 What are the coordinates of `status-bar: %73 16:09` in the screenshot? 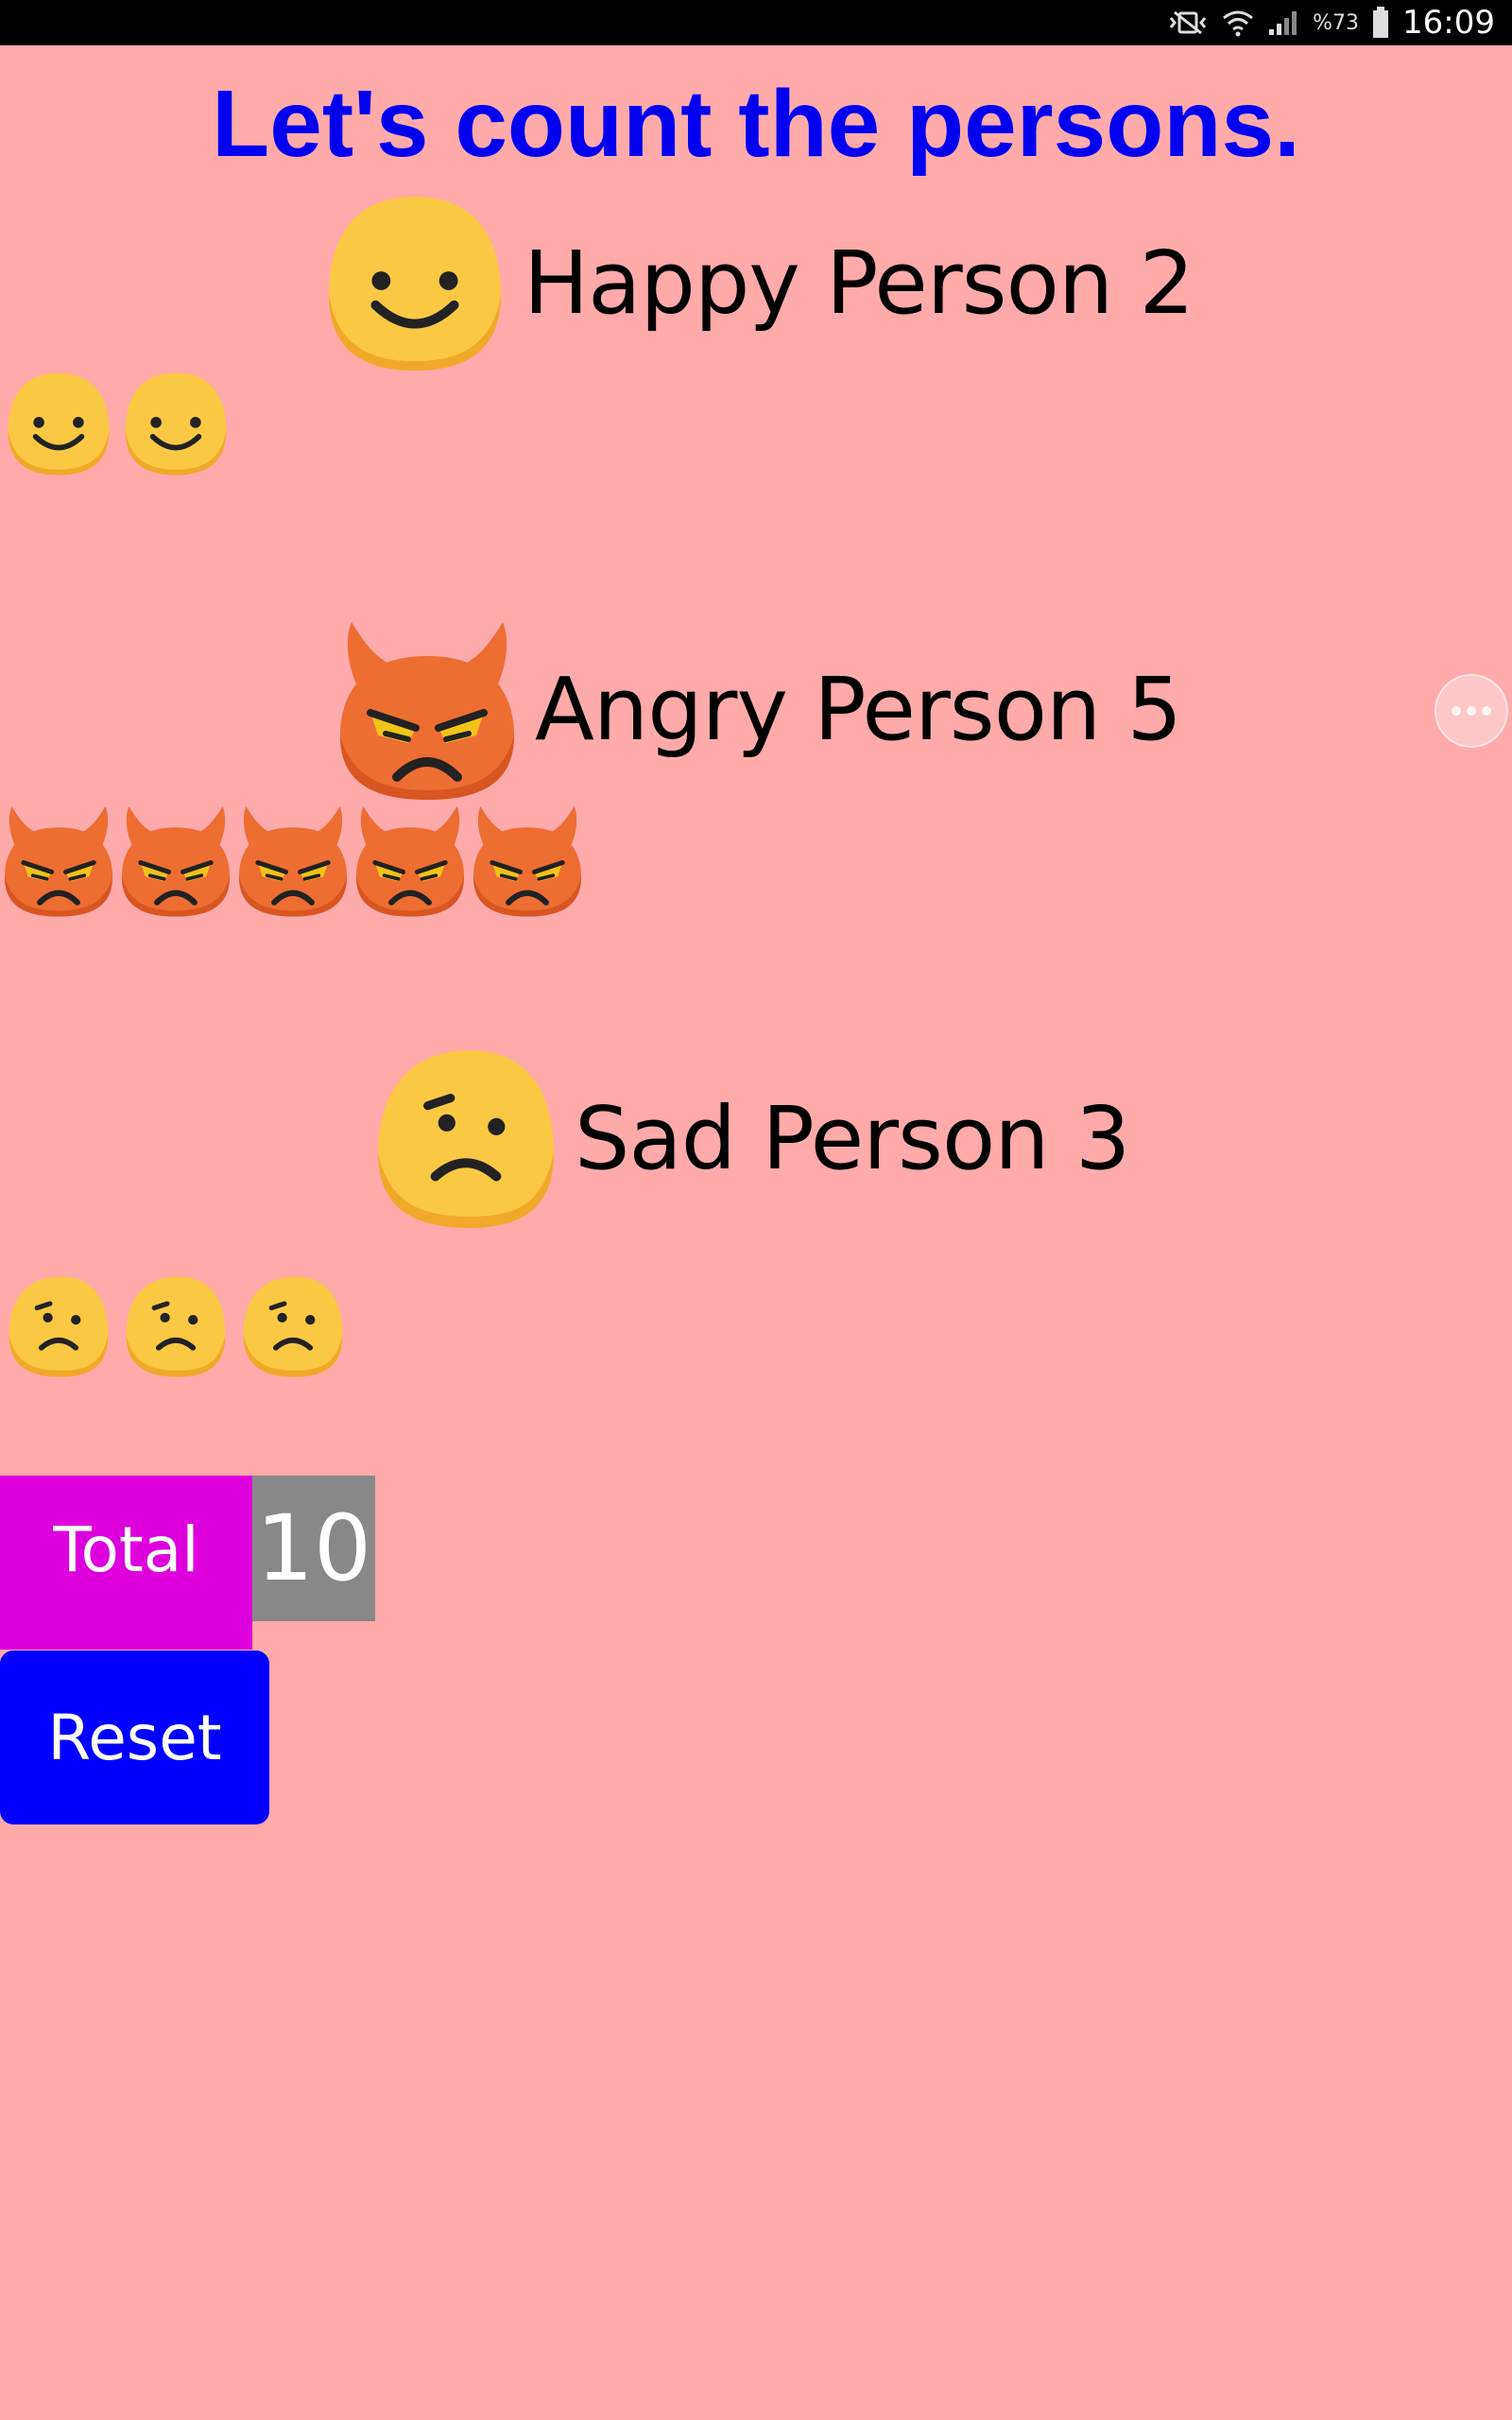 It's located at (756, 22).